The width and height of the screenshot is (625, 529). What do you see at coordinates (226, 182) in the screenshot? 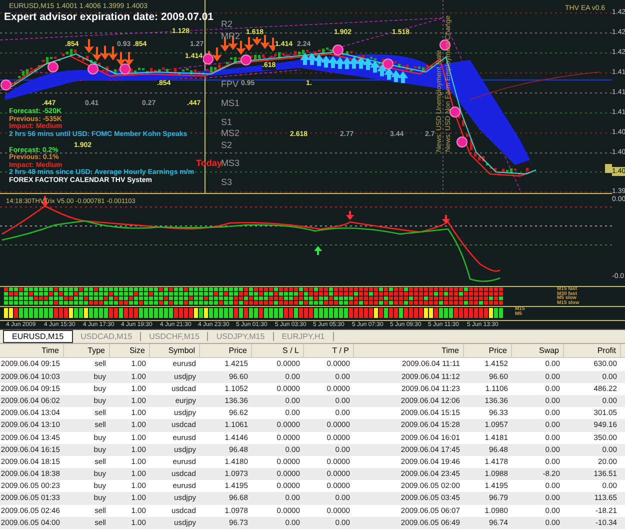
I see `pivot-label: S3` at bounding box center [226, 182].